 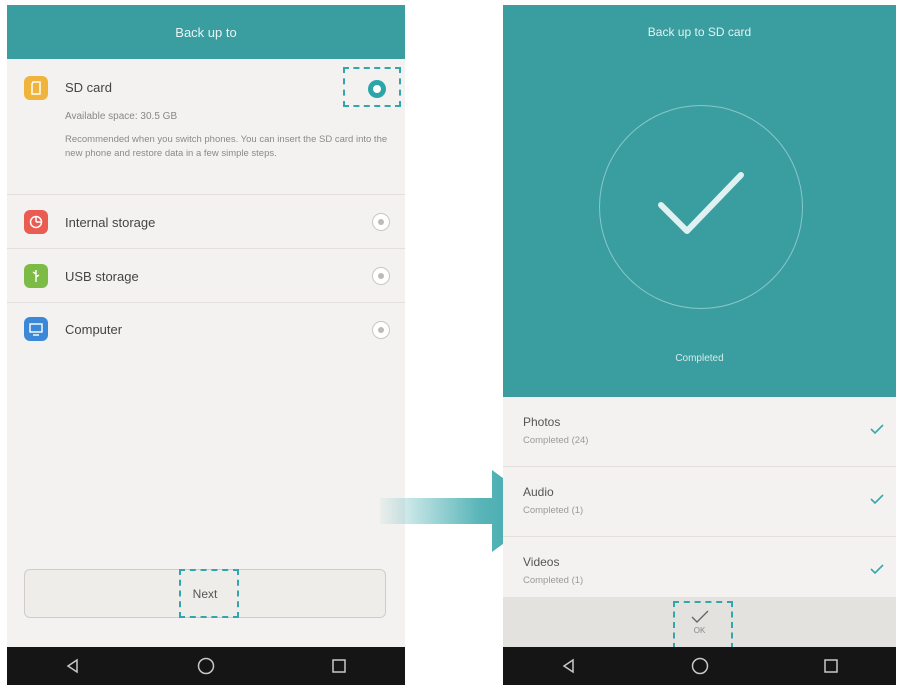 I want to click on option-subtitle: Available space: 30.5 GB, so click(x=121, y=116).